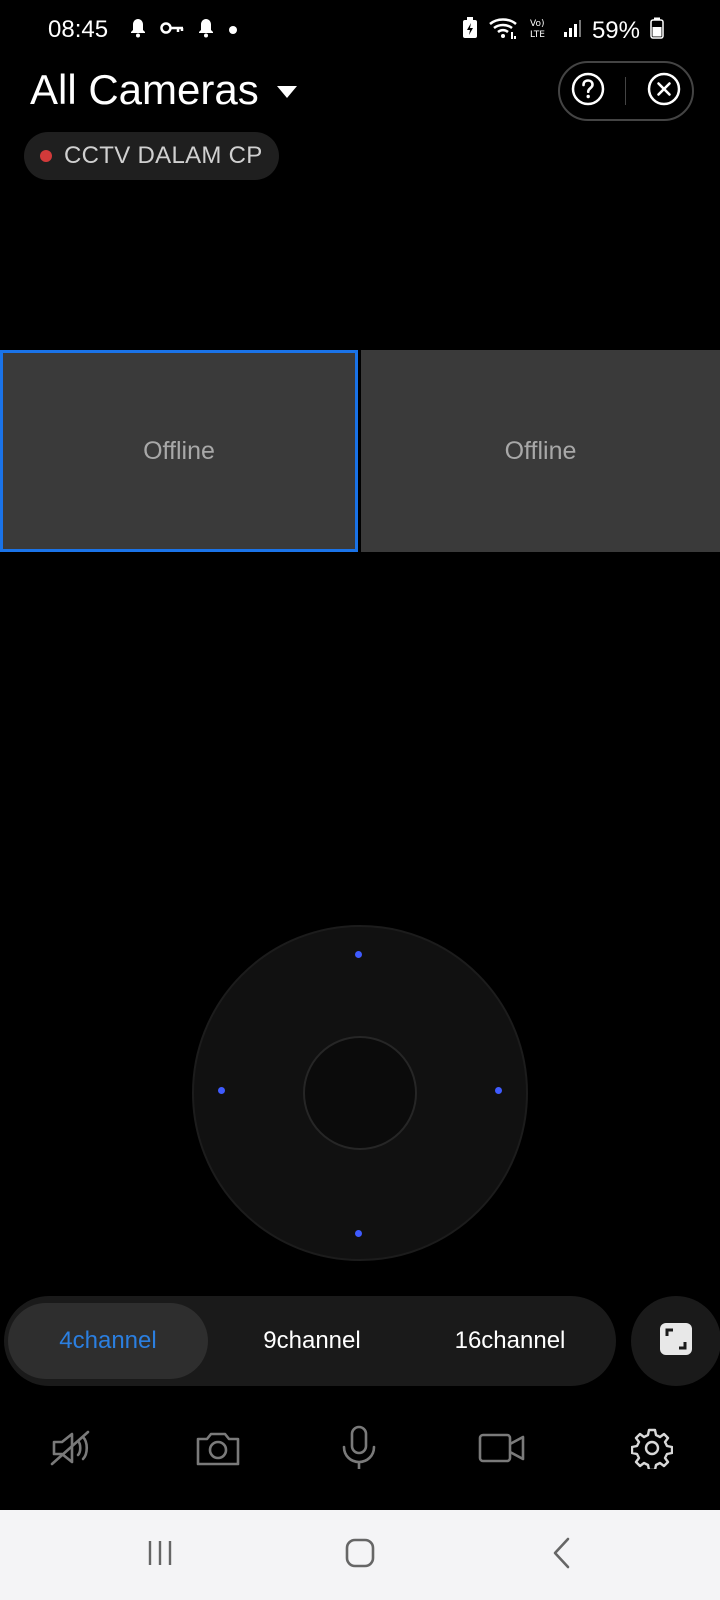 The image size is (720, 1600). I want to click on signal-icon, so click(572, 30).